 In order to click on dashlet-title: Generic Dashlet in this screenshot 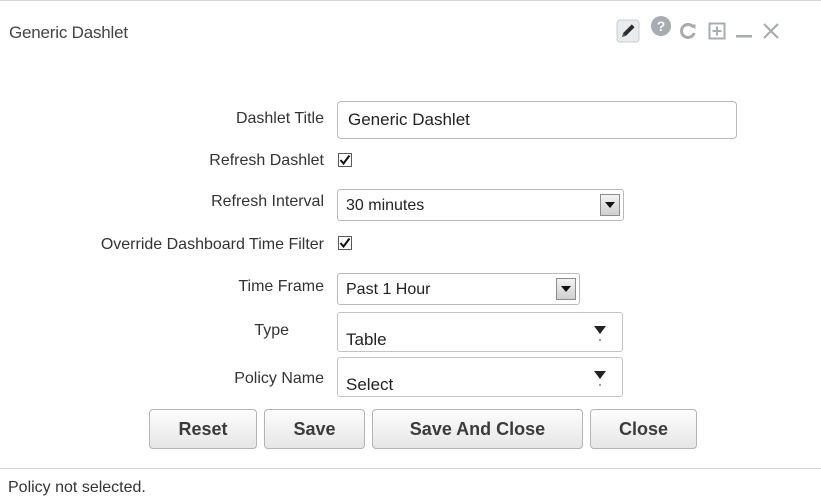, I will do `click(68, 32)`.